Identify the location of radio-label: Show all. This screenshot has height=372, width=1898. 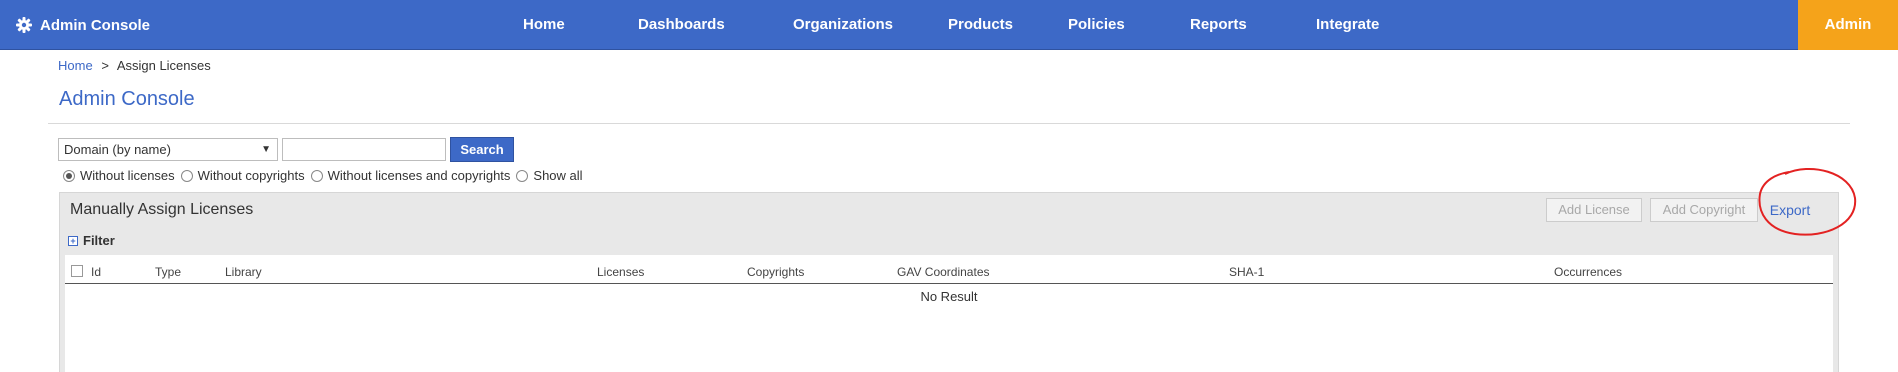
(558, 175).